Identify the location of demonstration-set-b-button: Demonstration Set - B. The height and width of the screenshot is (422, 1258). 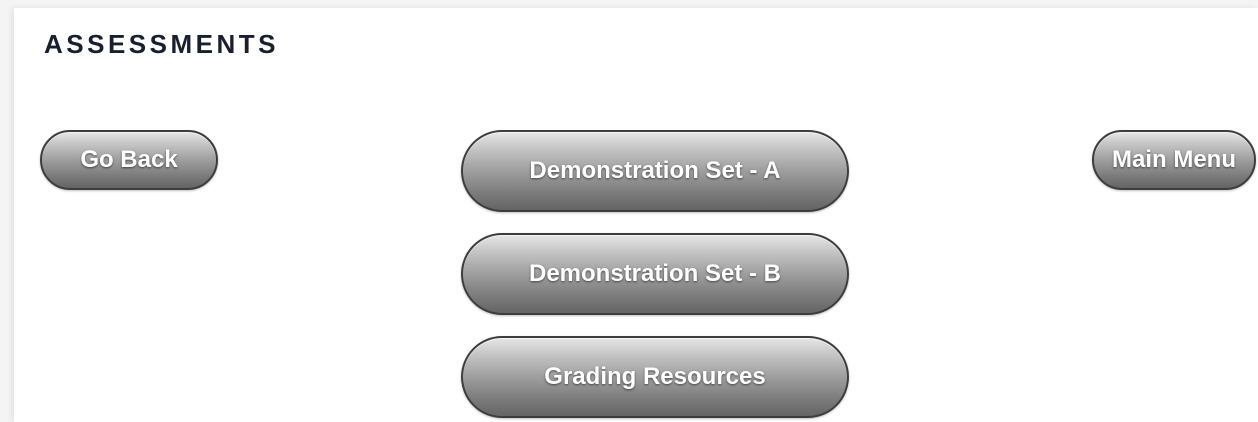
(655, 274).